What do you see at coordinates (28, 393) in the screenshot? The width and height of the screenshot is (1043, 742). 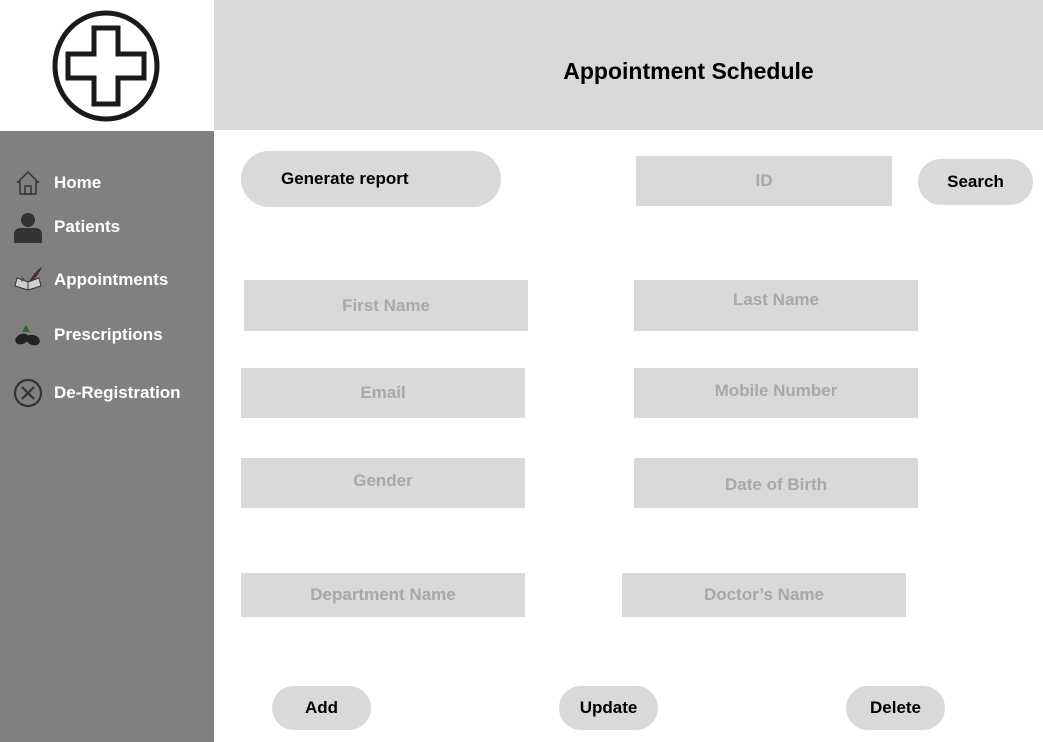 I see `circle-x-icon` at bounding box center [28, 393].